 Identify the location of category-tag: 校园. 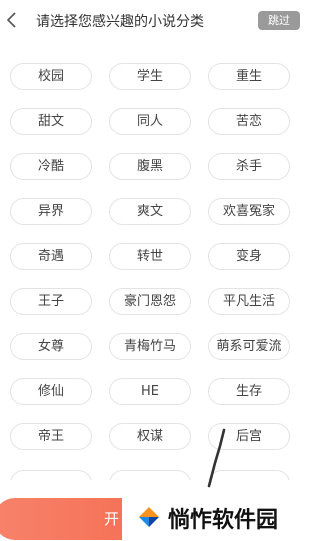
(51, 76).